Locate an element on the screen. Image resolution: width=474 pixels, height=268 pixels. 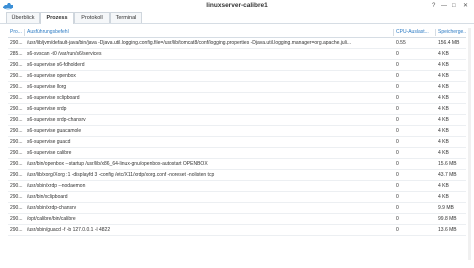
table-row: 290... /usr/sbin/xrdp --nodaemon 0 4 KB is located at coordinates (237, 186).